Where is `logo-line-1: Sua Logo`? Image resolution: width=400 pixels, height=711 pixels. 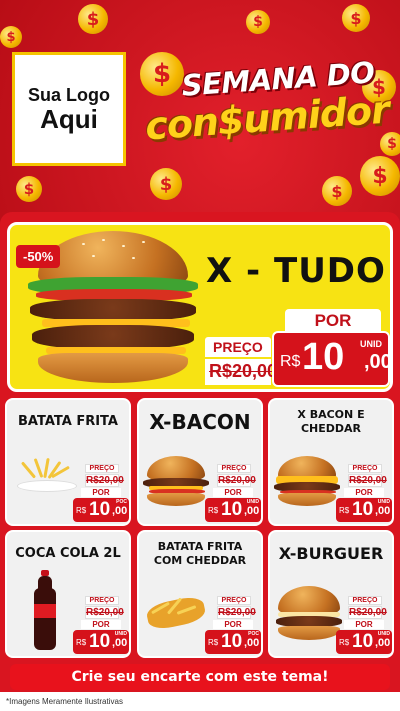 logo-line-1: Sua Logo is located at coordinates (69, 94).